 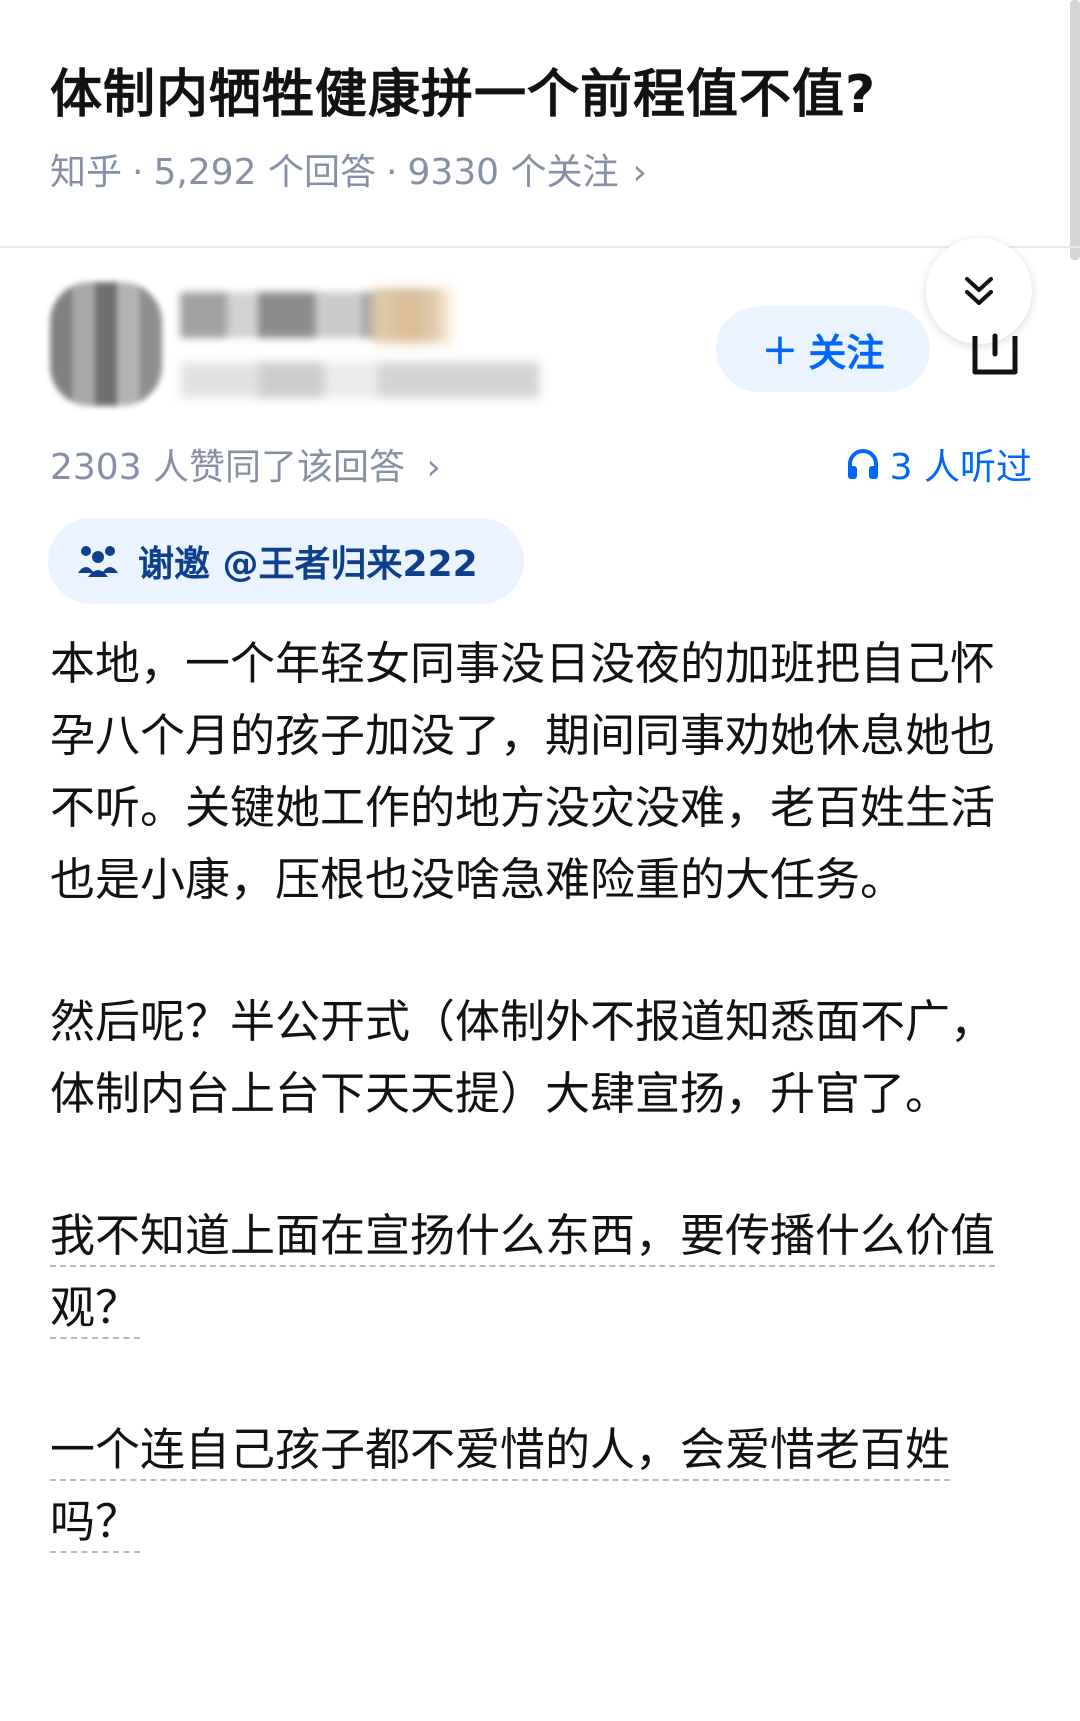 I want to click on follow-label: 关注, so click(x=846, y=352).